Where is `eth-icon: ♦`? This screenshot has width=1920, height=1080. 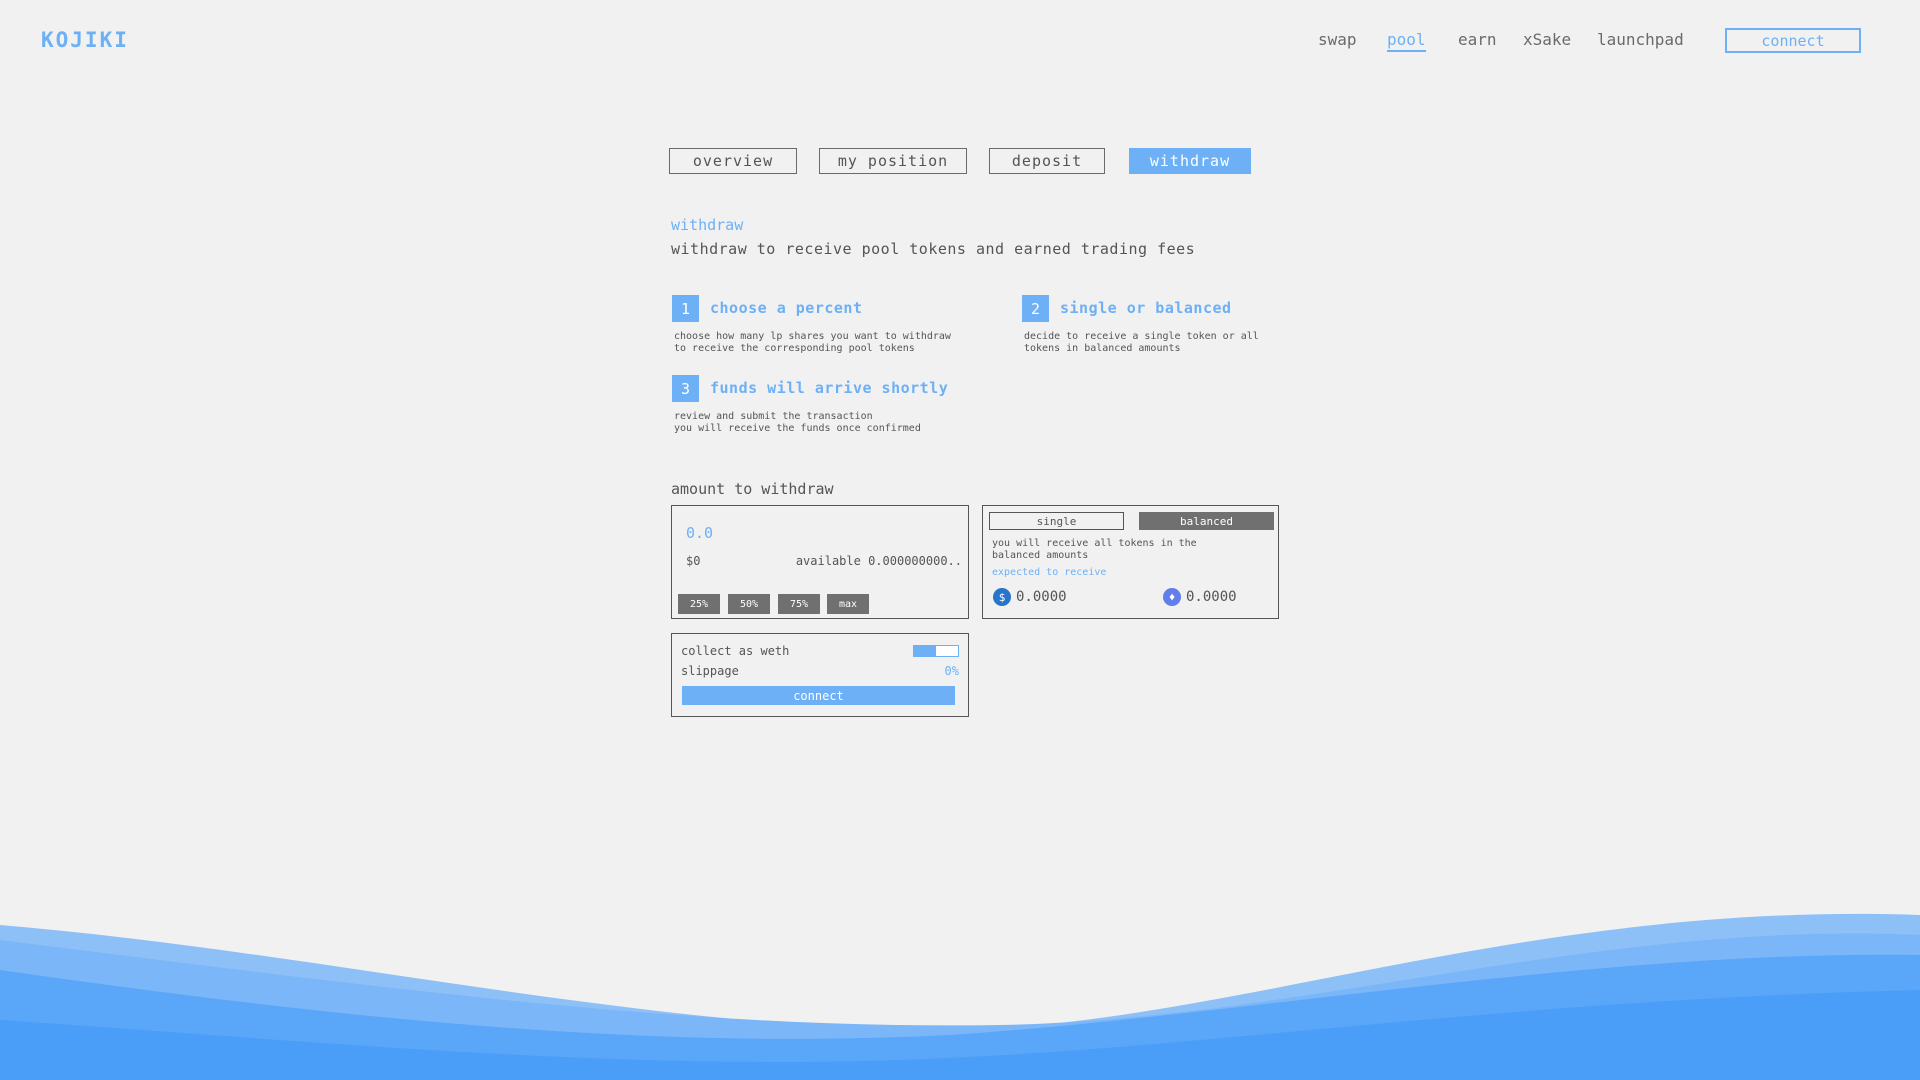
eth-icon: ♦ is located at coordinates (1172, 597).